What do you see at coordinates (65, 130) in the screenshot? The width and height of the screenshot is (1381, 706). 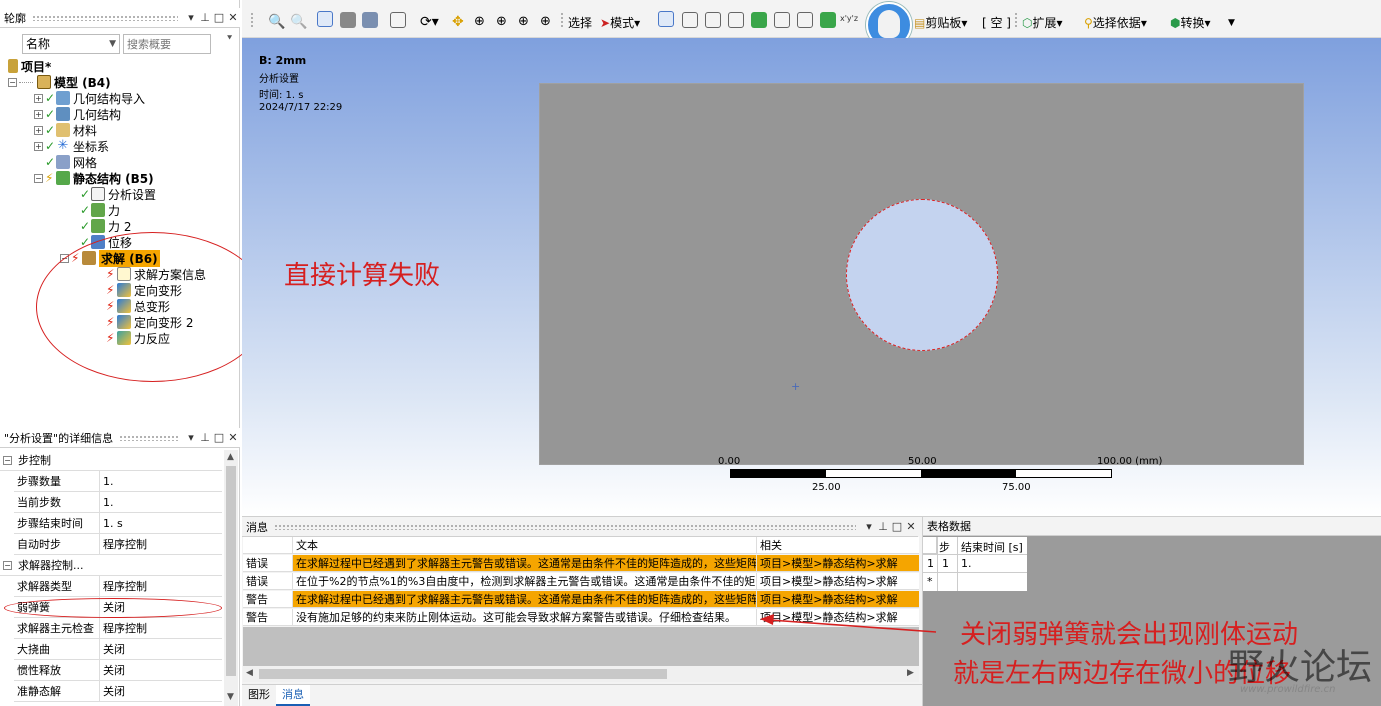 I see `tree-item-materials: + ✓ 材料` at bounding box center [65, 130].